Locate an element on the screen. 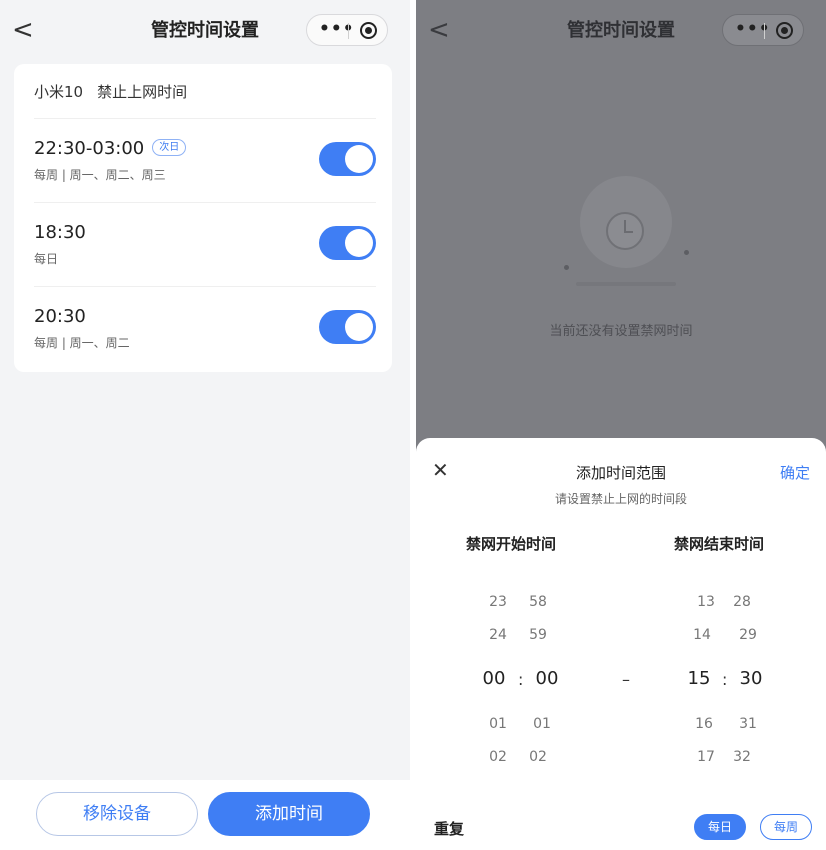 The height and width of the screenshot is (850, 826). picker-option: 31 is located at coordinates (748, 724).